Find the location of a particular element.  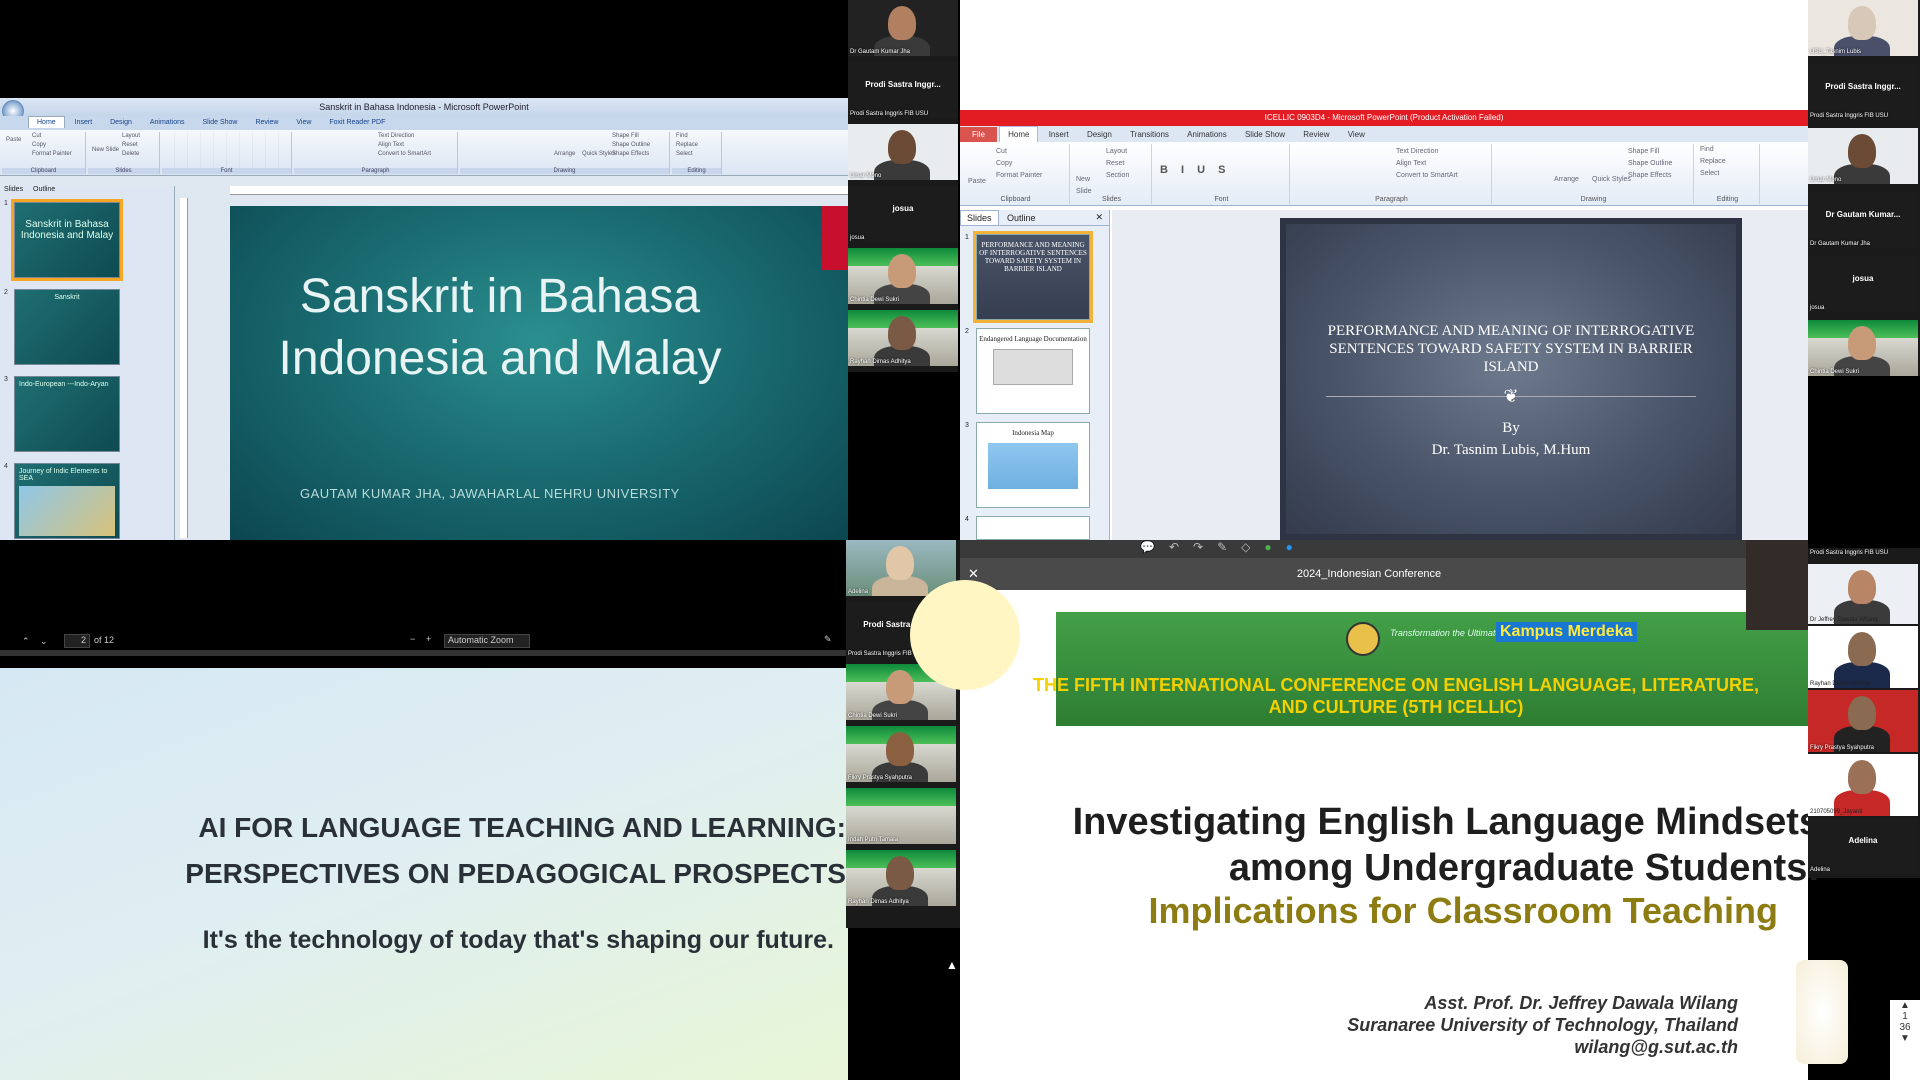

slide-thumbnail: Sanskrit is located at coordinates (67, 327).